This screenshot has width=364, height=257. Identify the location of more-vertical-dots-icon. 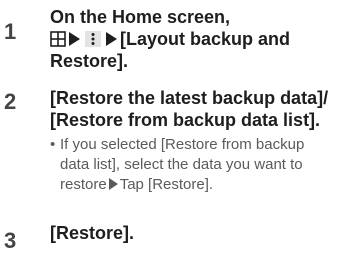
(93, 39).